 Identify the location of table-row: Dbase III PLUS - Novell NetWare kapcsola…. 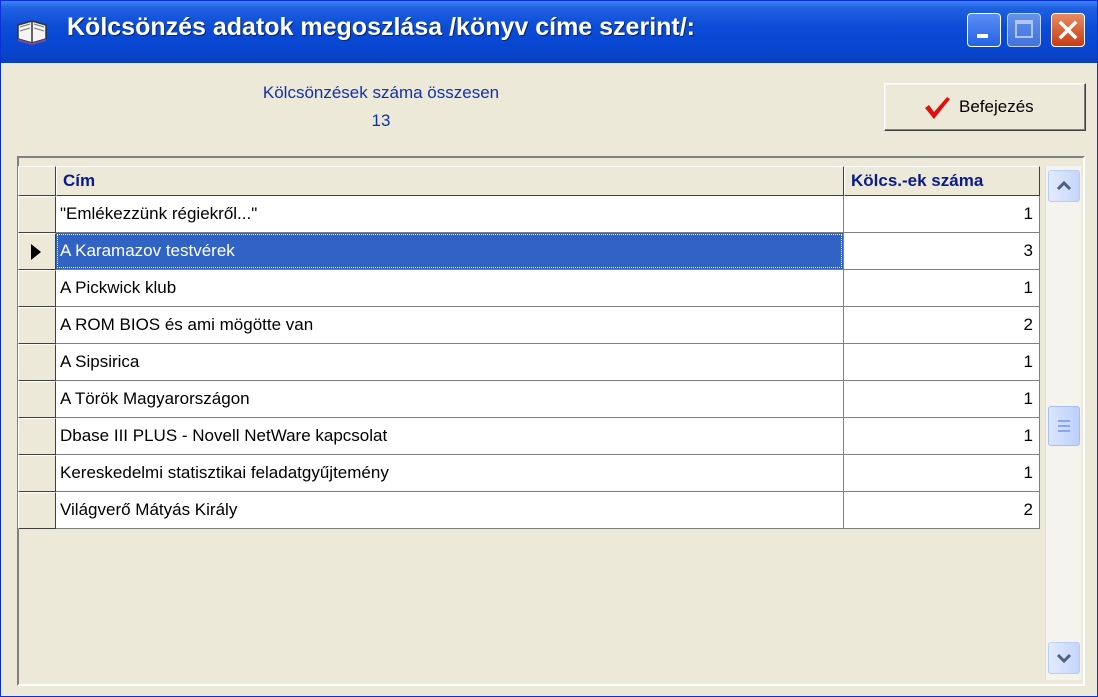
(529, 436).